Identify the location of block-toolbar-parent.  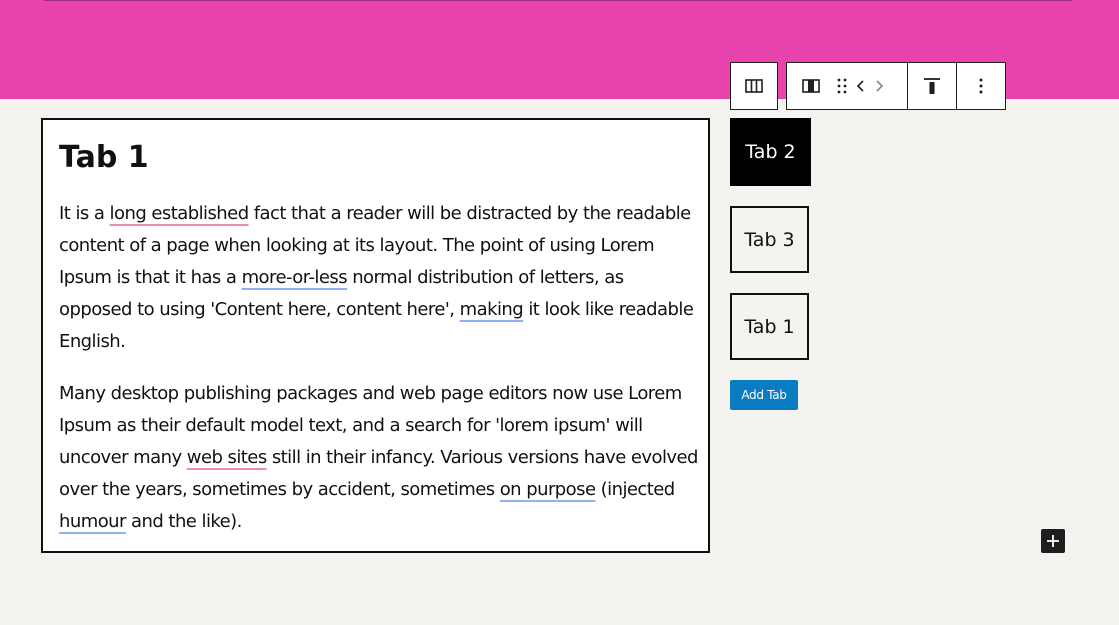
(754, 86).